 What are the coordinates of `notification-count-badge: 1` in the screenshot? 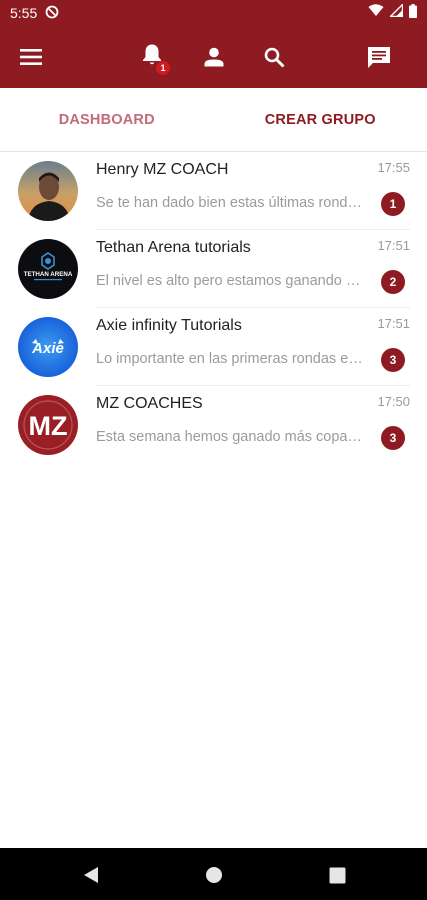 It's located at (163, 68).